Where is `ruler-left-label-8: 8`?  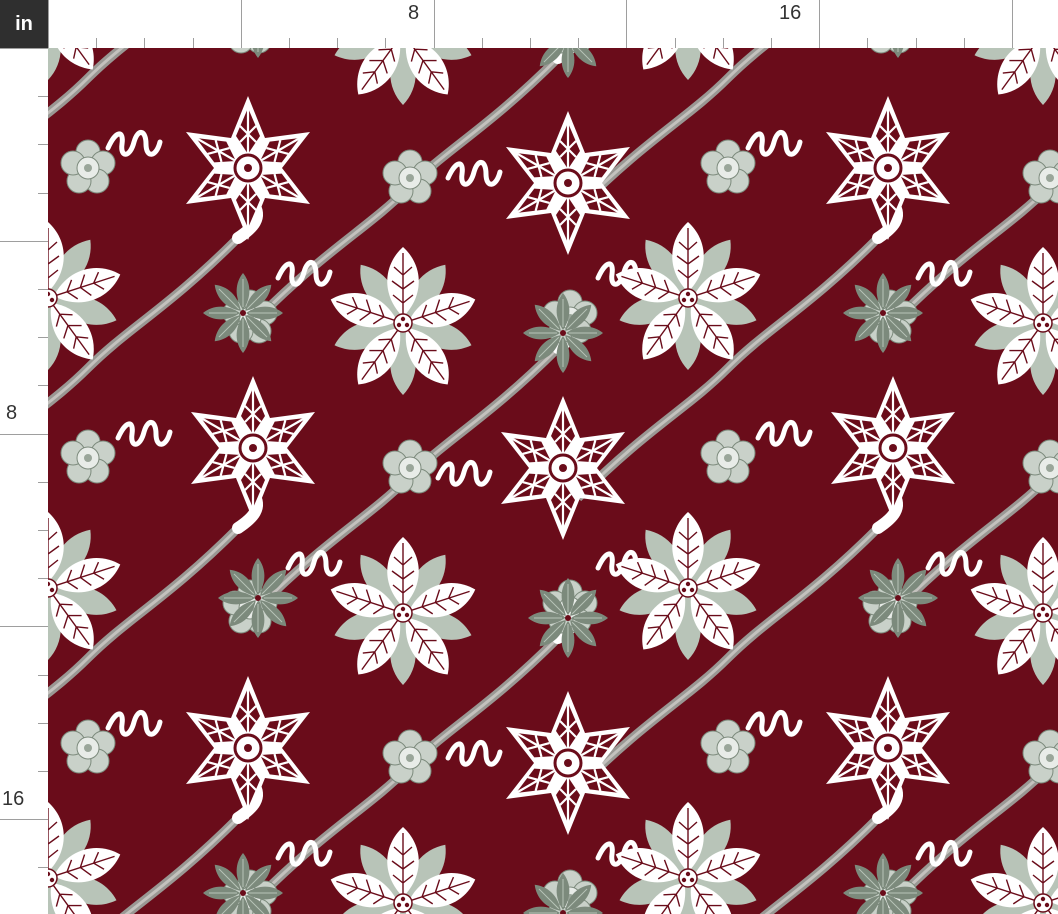 ruler-left-label-8: 8 is located at coordinates (12, 413).